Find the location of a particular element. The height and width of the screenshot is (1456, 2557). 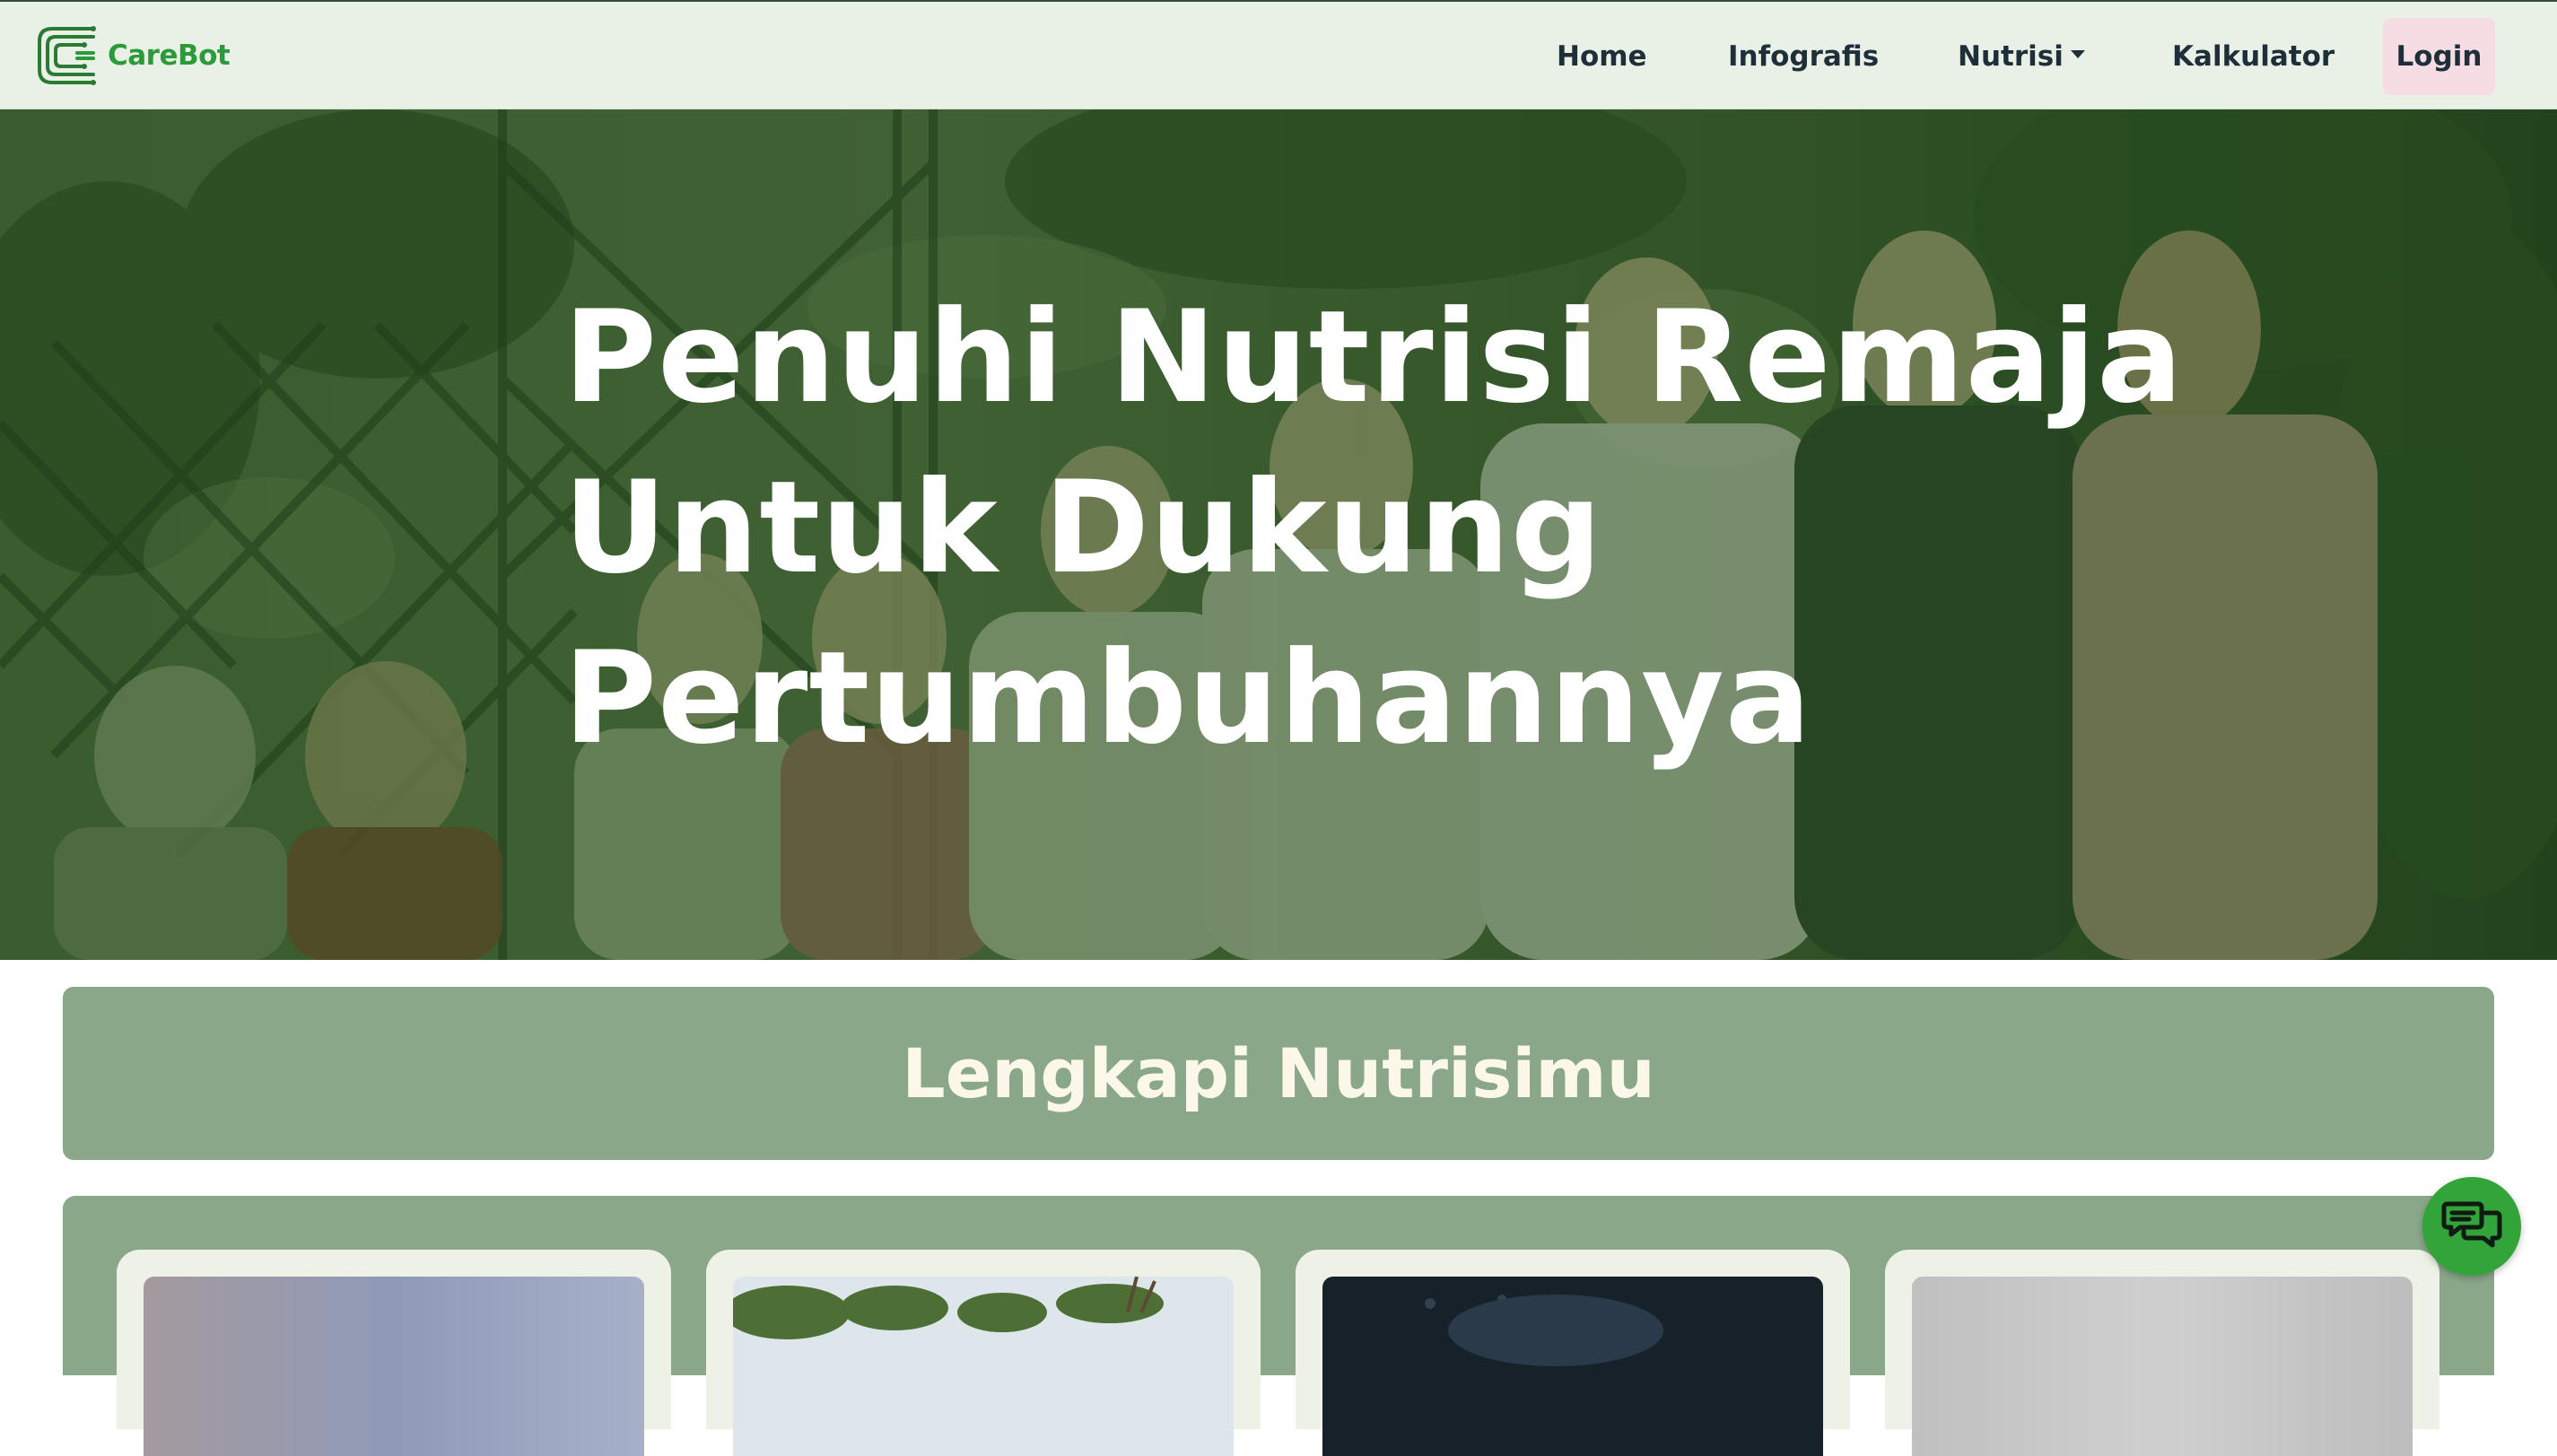

brand-link: CareBot is located at coordinates (132, 55).